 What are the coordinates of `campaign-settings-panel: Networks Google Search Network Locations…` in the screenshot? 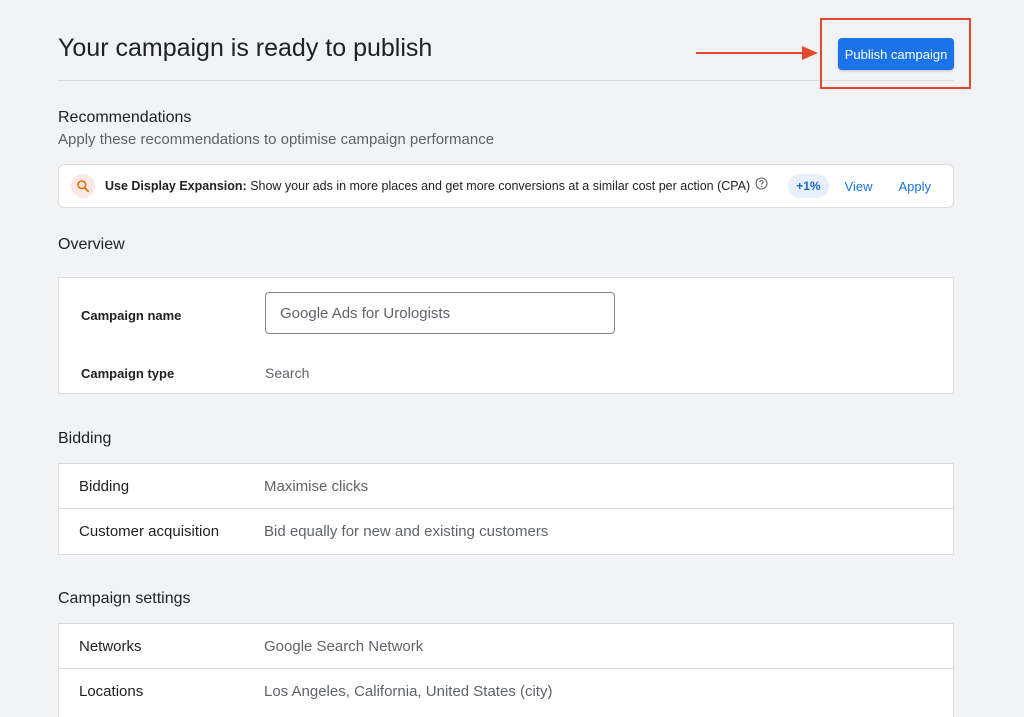 It's located at (506, 670).